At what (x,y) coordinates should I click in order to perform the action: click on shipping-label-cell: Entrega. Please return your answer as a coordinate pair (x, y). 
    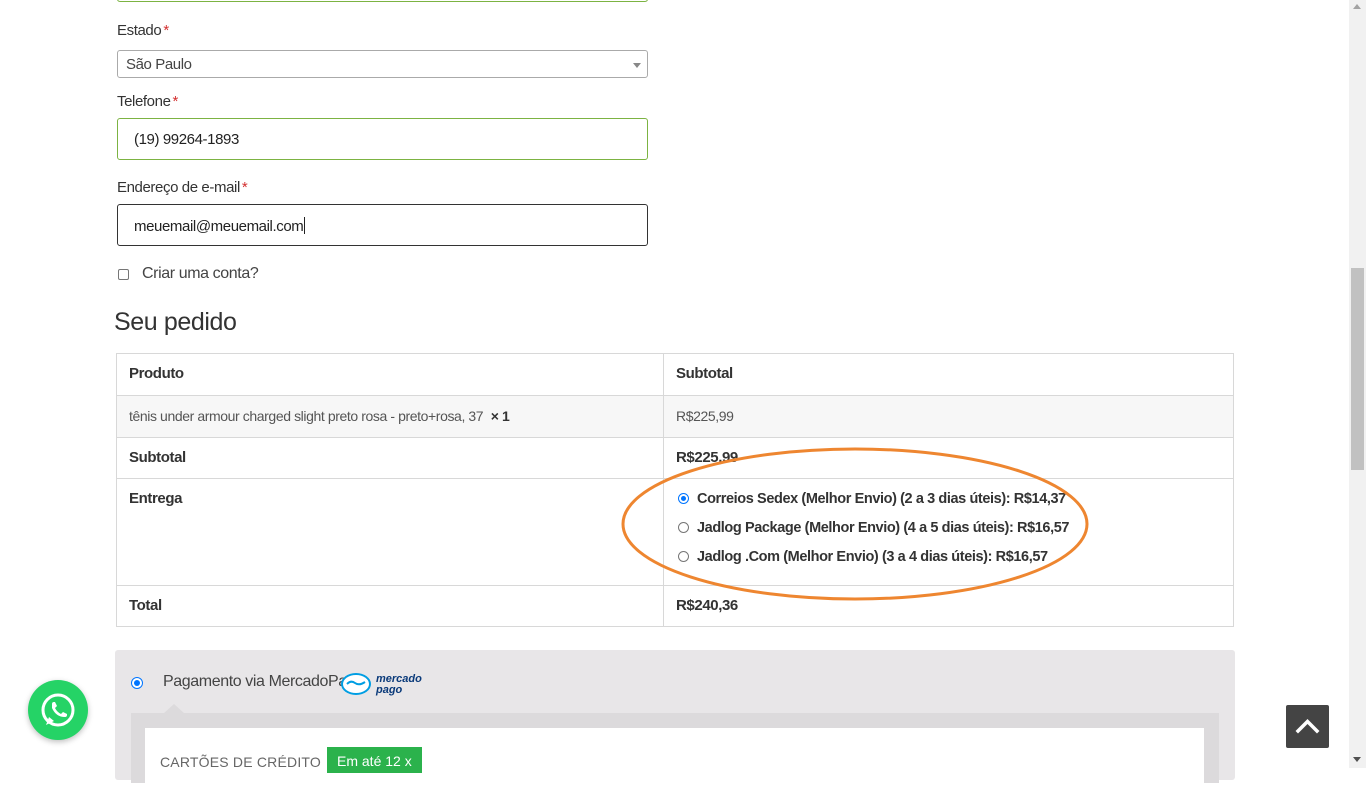
    Looking at the image, I should click on (390, 532).